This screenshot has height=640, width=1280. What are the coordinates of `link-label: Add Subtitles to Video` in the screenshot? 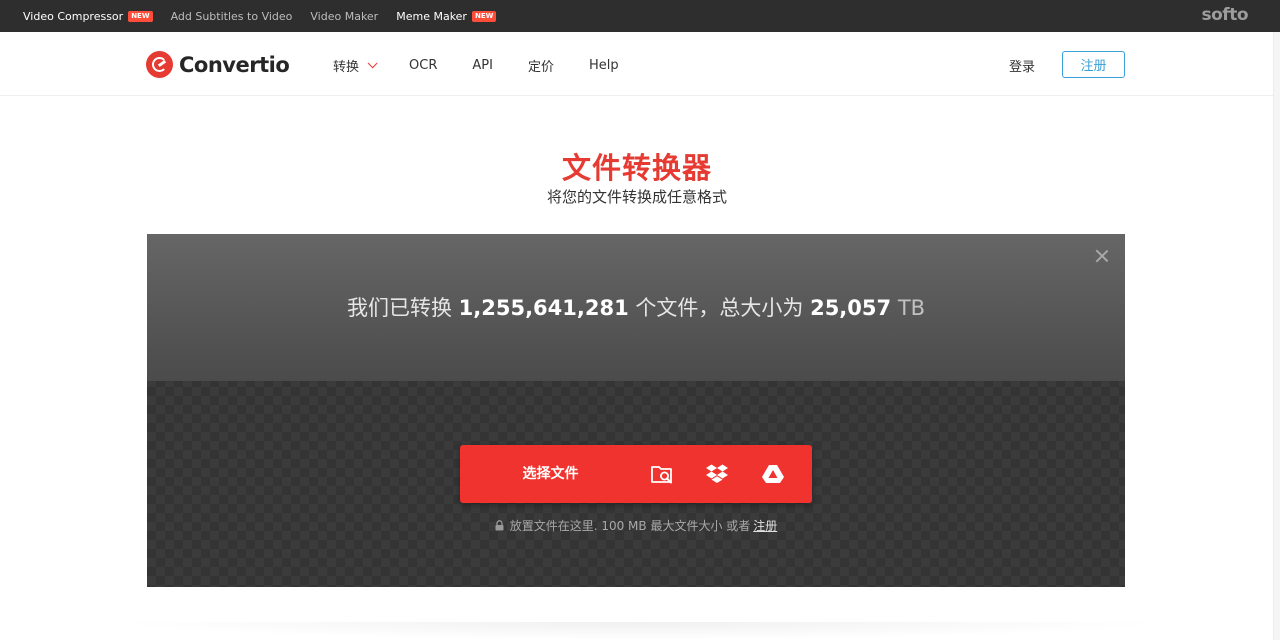 It's located at (231, 16).